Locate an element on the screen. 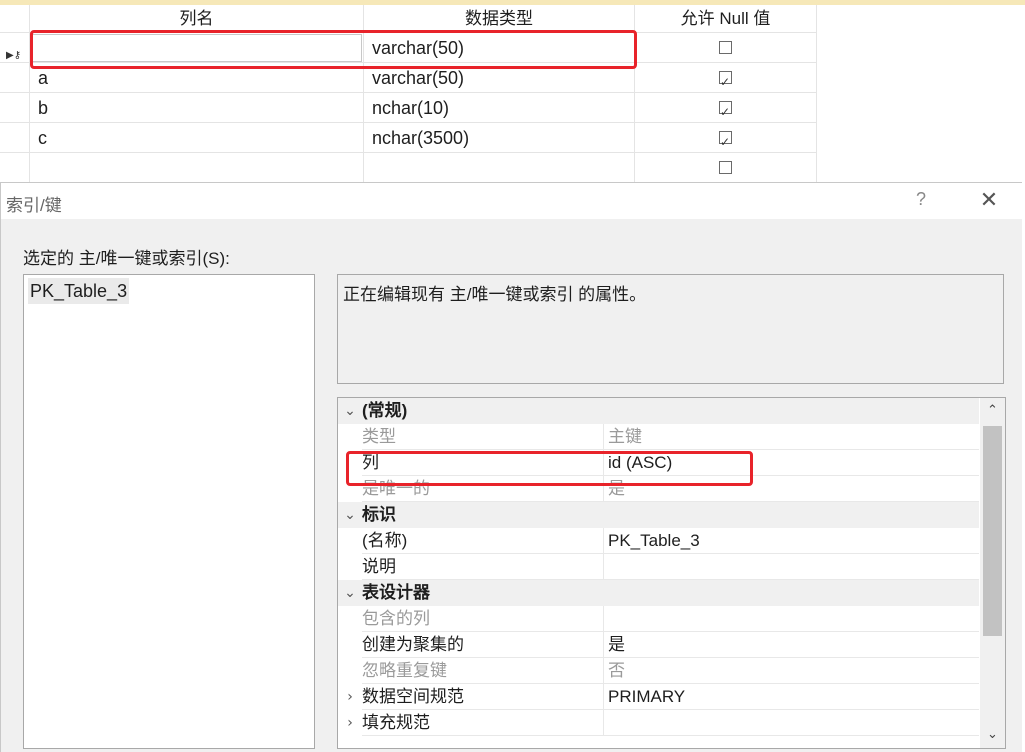 This screenshot has width=1025, height=752. scrollbar-thumb is located at coordinates (992, 531).